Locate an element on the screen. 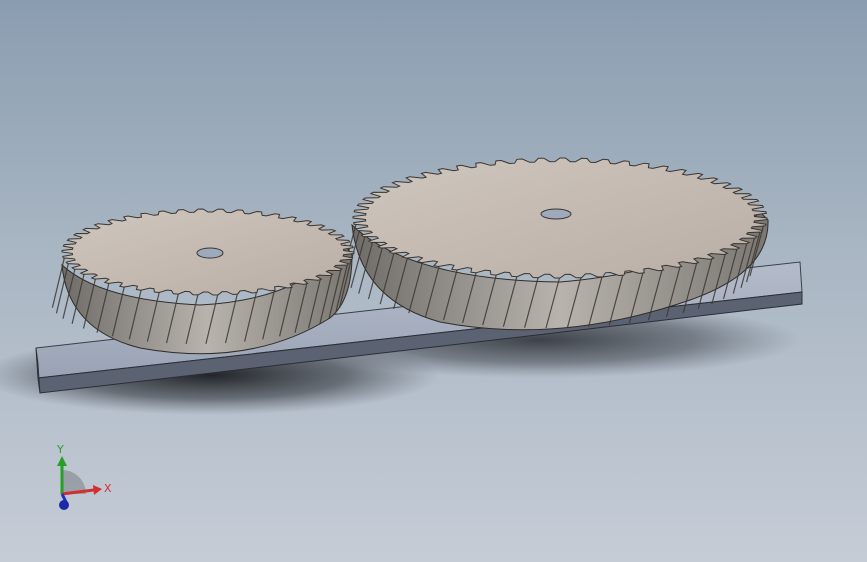 Image resolution: width=867 pixels, height=562 pixels. large-gear-bore is located at coordinates (556, 214).